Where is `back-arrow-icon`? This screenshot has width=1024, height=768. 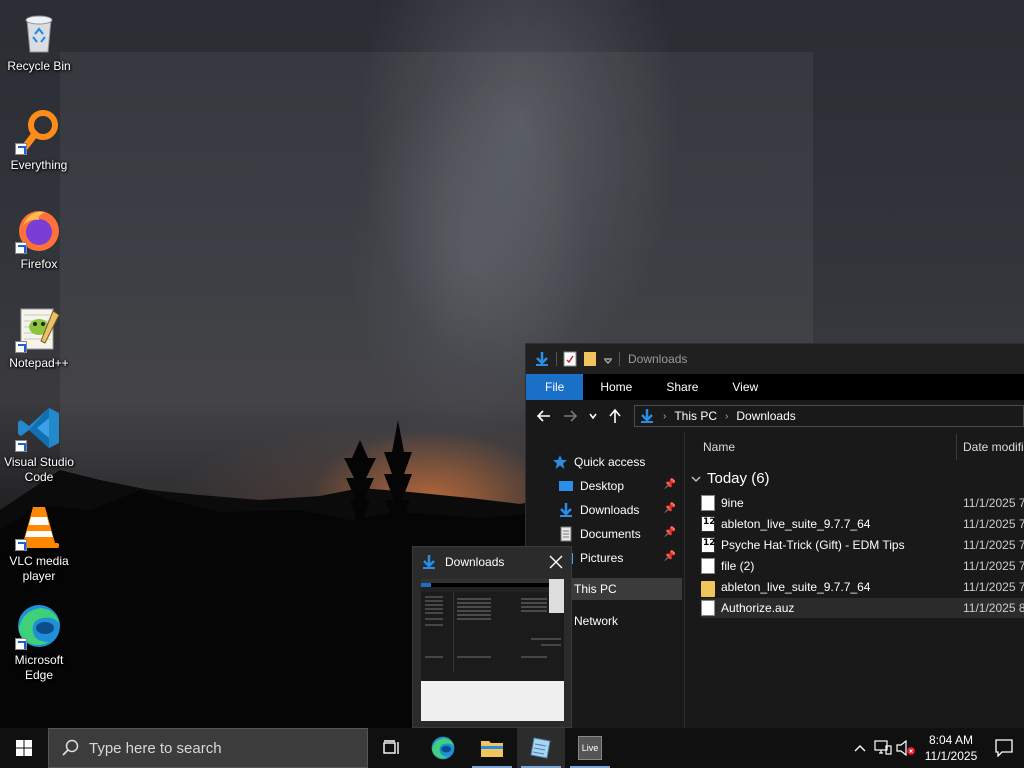
back-arrow-icon is located at coordinates (544, 416).